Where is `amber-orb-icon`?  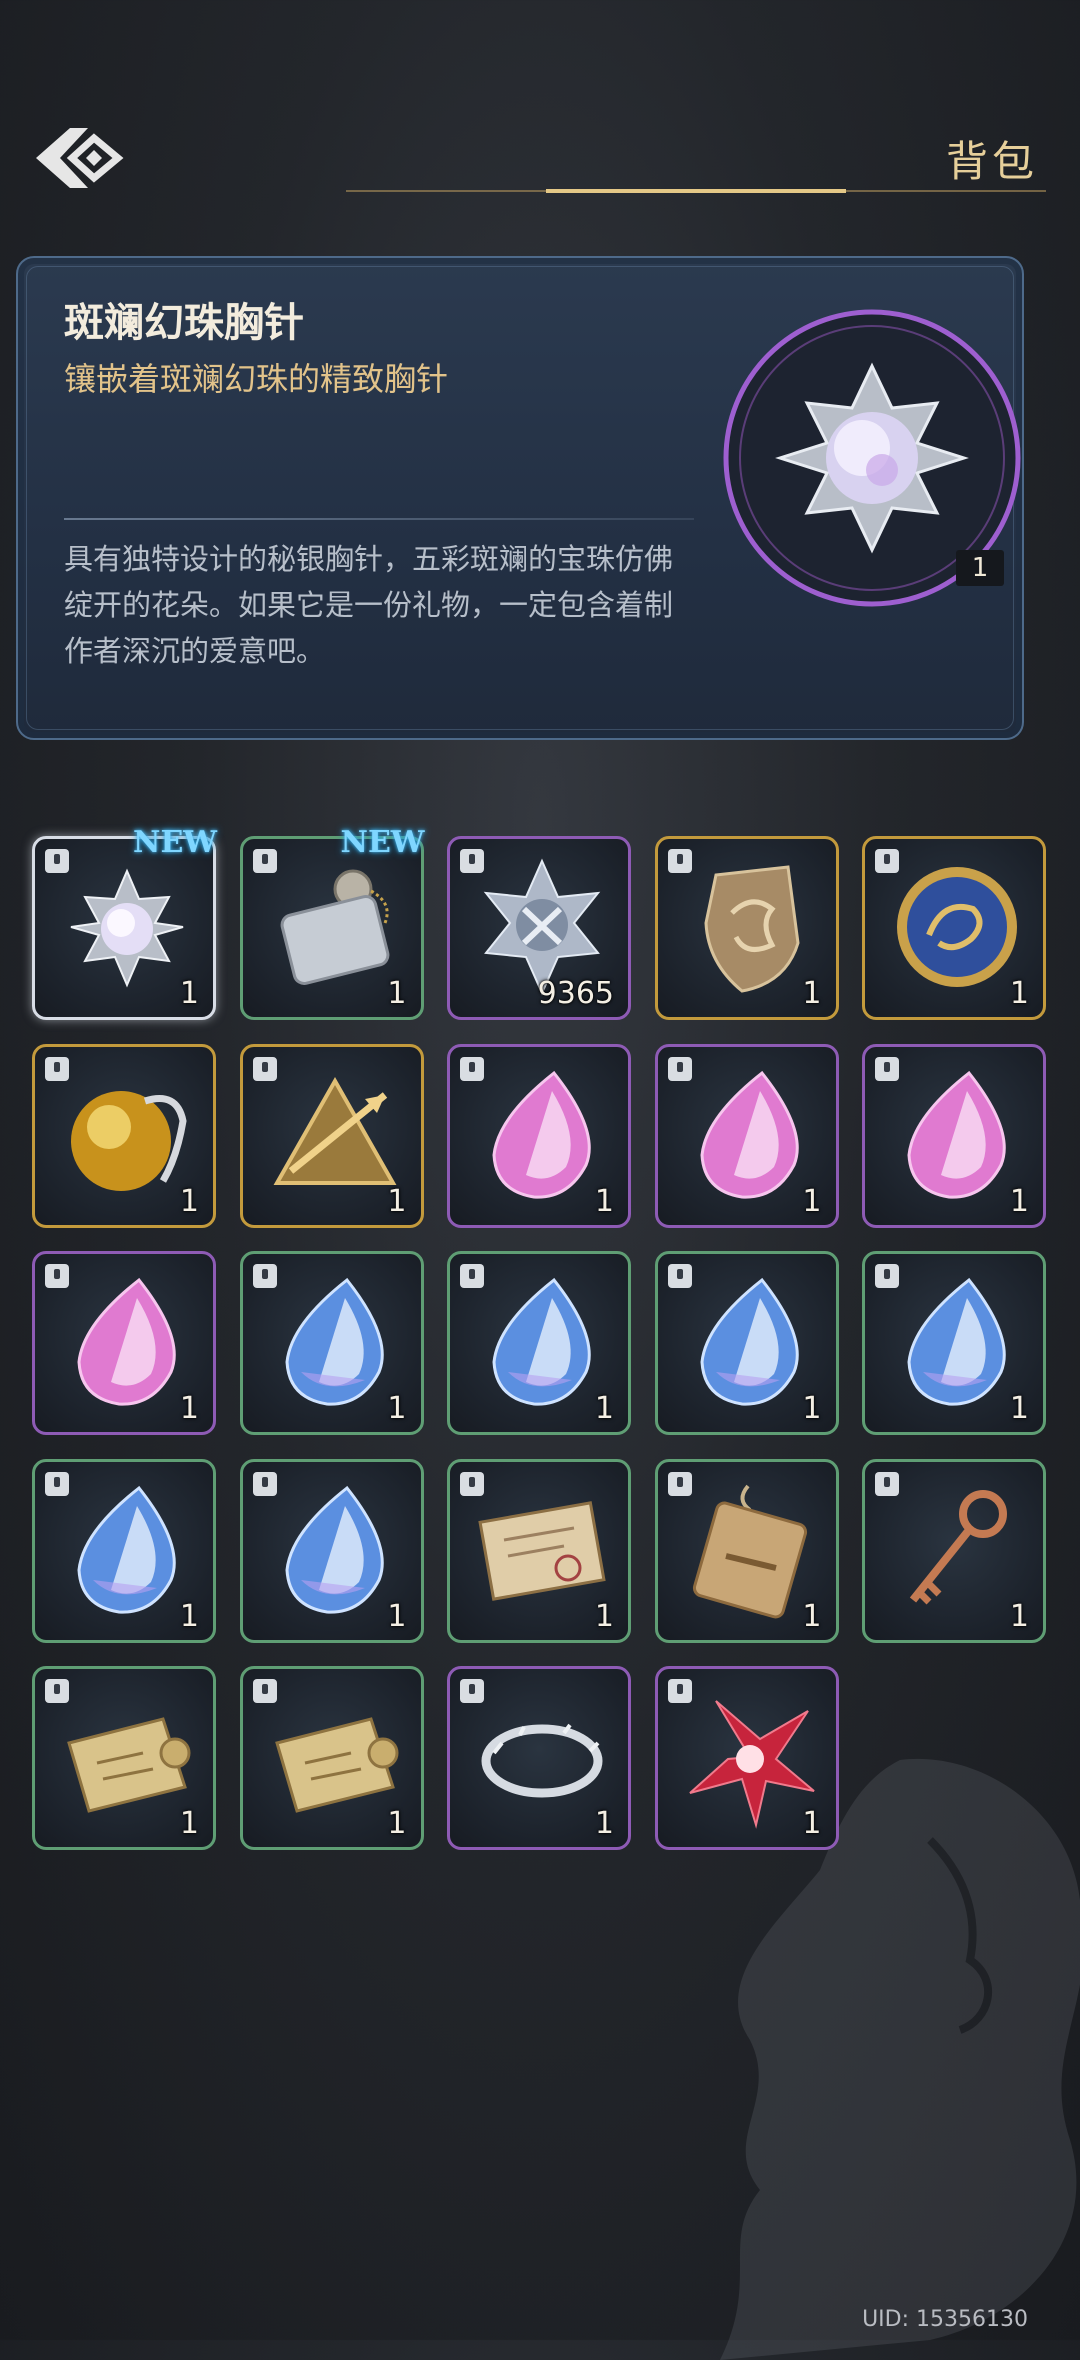 amber-orb-icon is located at coordinates (129, 1140).